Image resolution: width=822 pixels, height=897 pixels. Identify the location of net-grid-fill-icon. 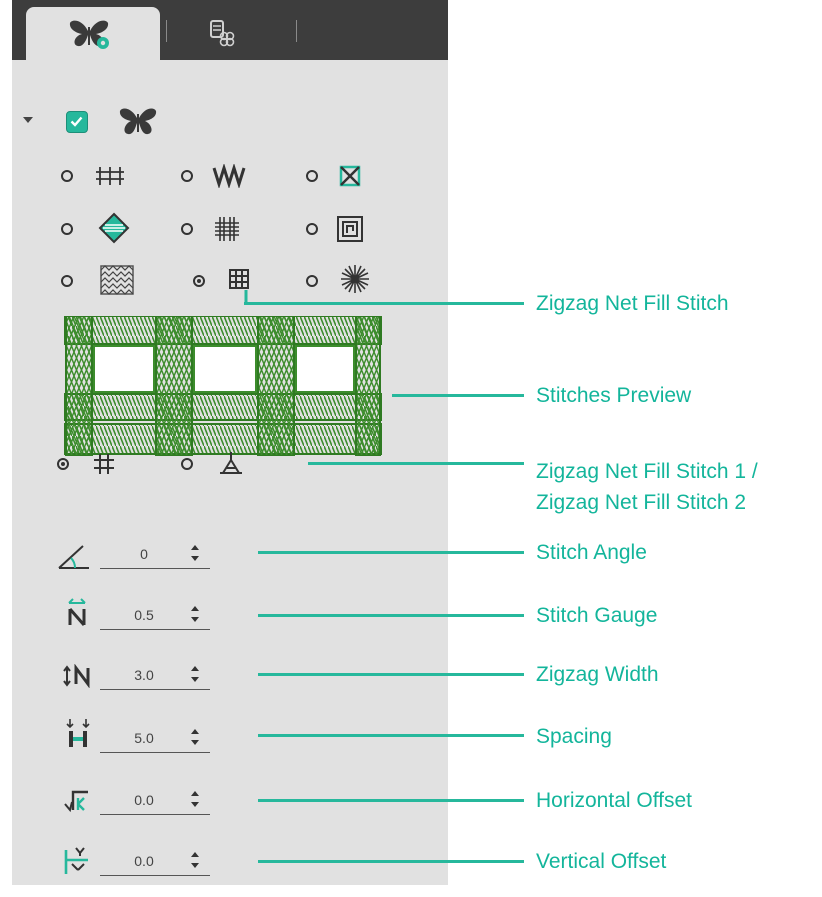
(227, 229).